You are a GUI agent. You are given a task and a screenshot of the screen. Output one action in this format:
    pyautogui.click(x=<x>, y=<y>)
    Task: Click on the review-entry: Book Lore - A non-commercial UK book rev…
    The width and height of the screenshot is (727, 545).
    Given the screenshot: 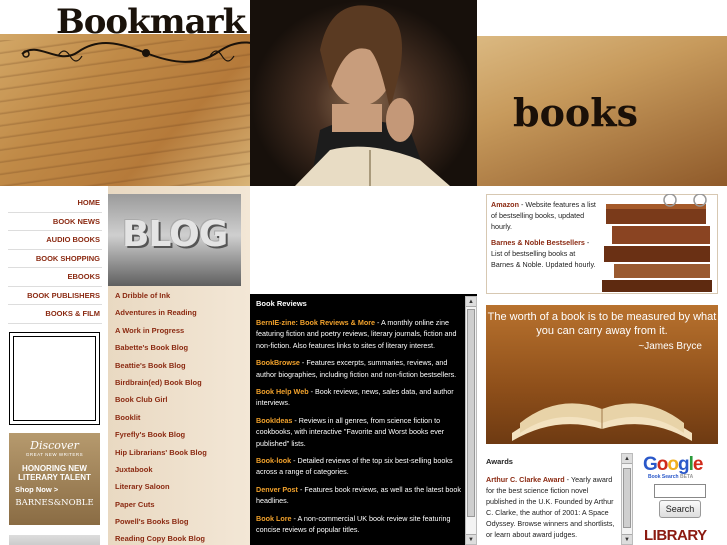 What is the action you would take?
    pyautogui.click(x=359, y=524)
    